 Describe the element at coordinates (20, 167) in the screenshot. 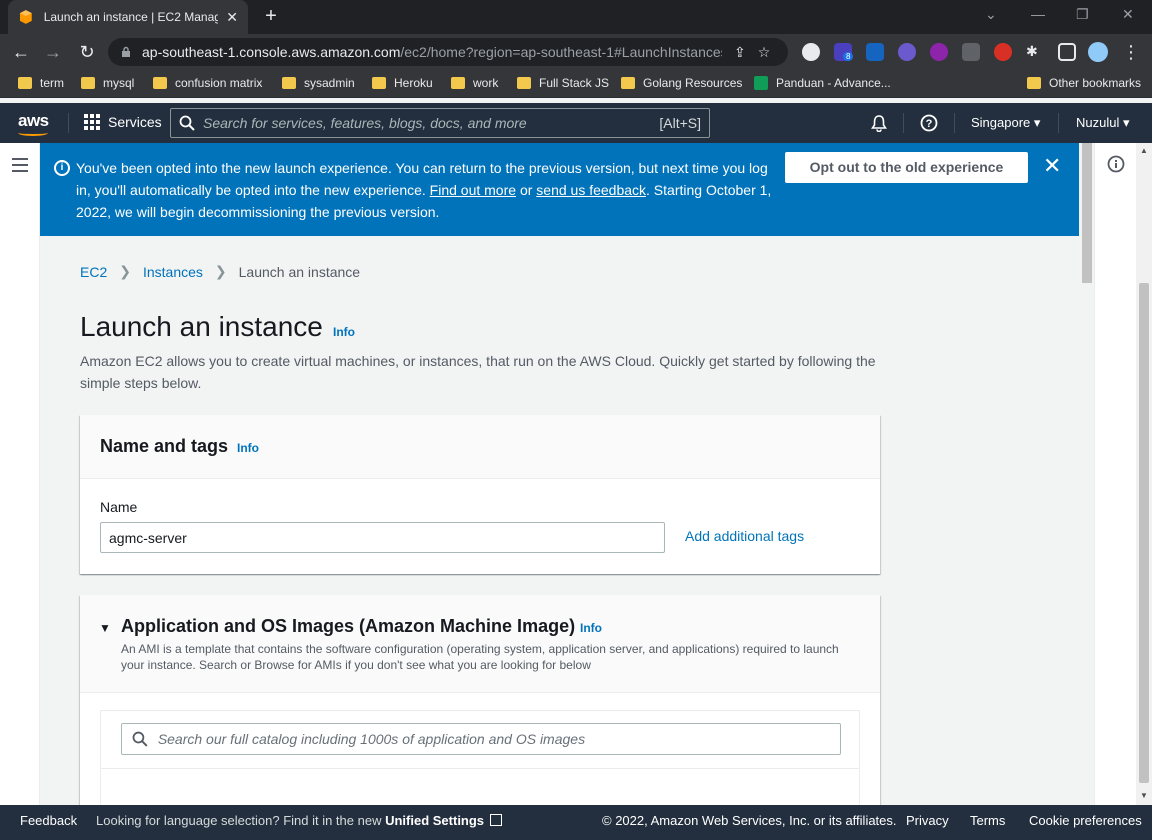

I see `hamburger-icon` at that location.